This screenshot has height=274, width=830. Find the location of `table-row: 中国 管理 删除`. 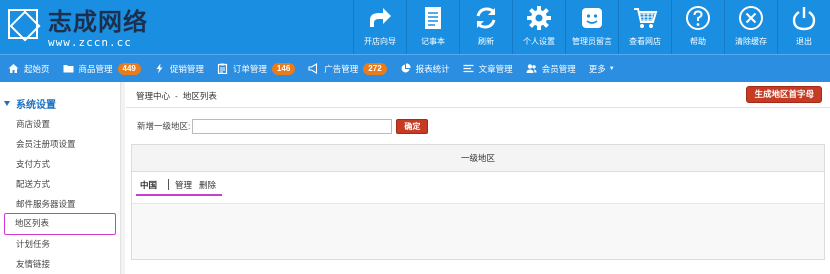

table-row: 中国 管理 删除 is located at coordinates (478, 187).